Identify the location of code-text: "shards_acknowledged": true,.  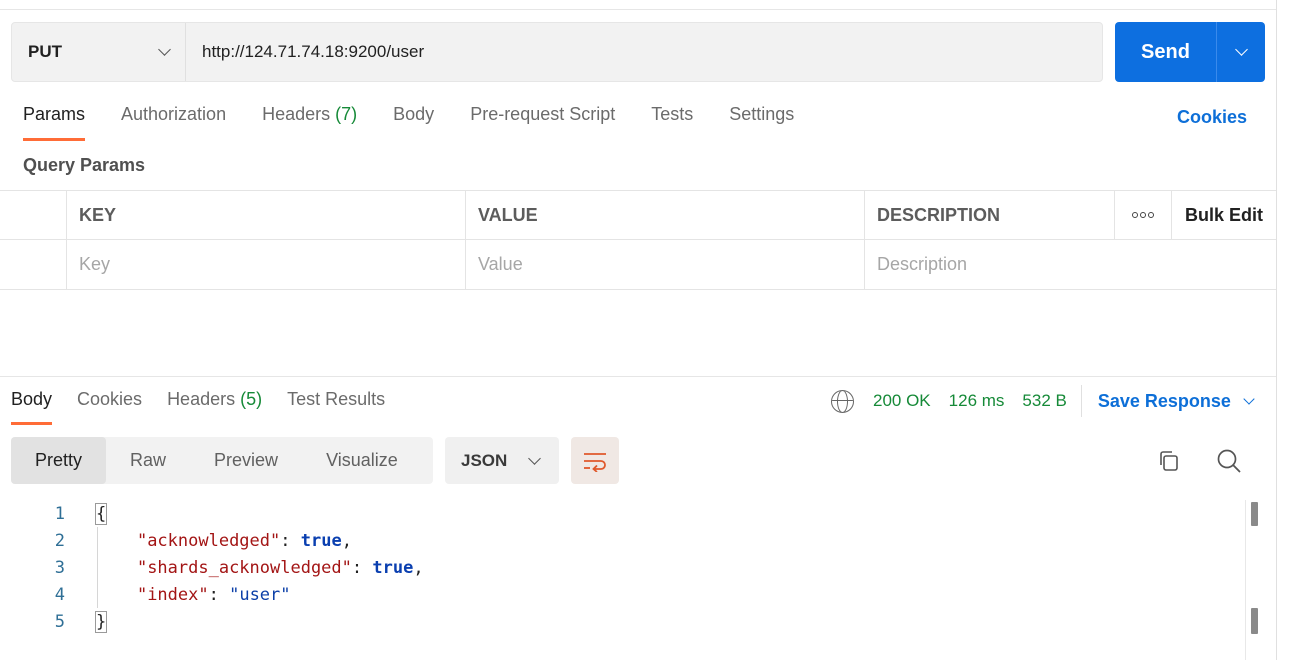
(260, 568).